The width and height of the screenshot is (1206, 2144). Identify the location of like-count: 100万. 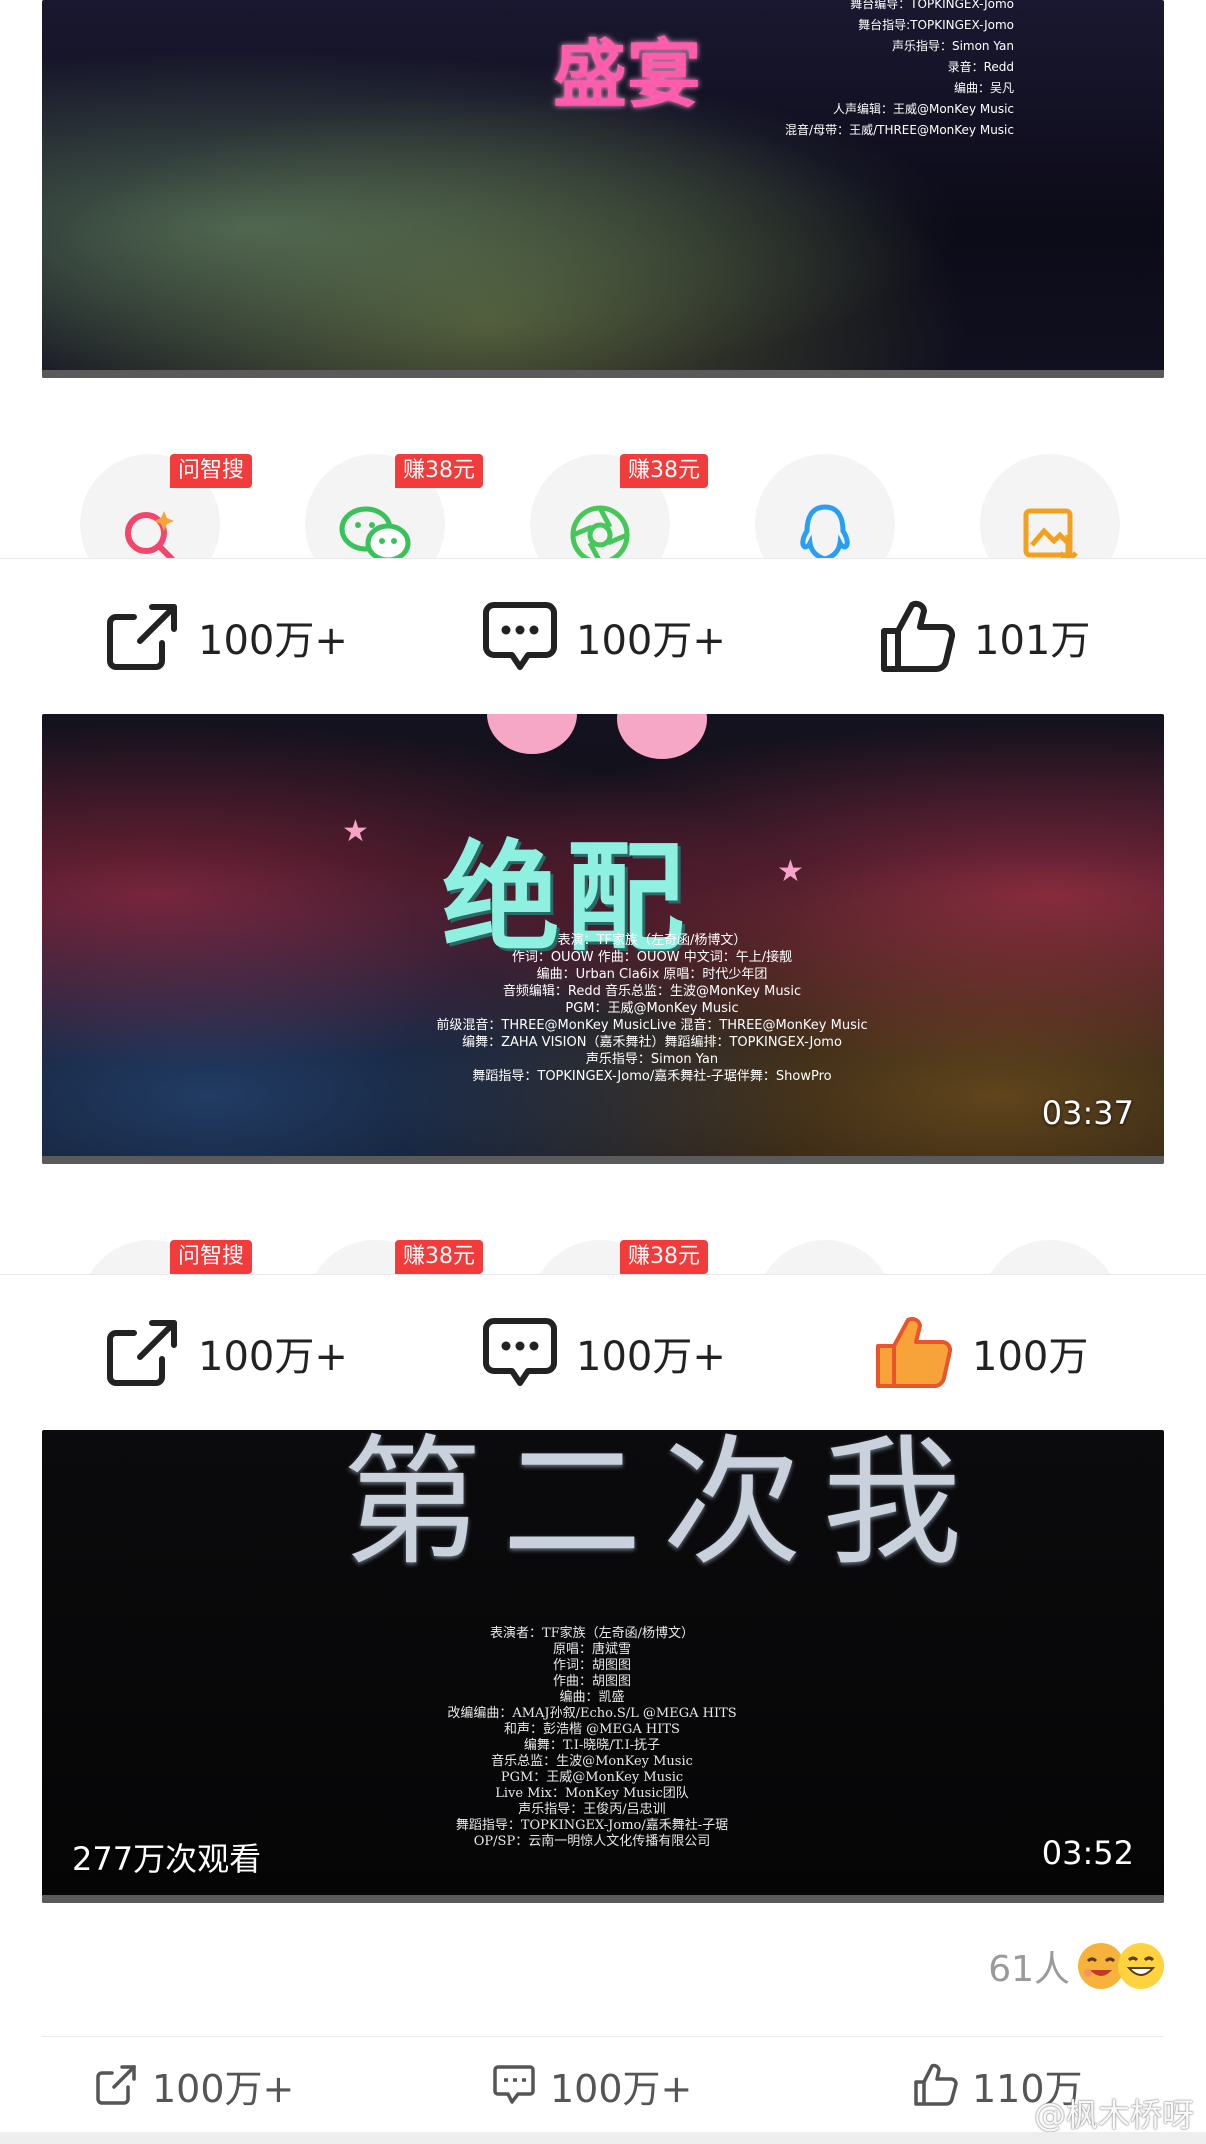
(1030, 1357).